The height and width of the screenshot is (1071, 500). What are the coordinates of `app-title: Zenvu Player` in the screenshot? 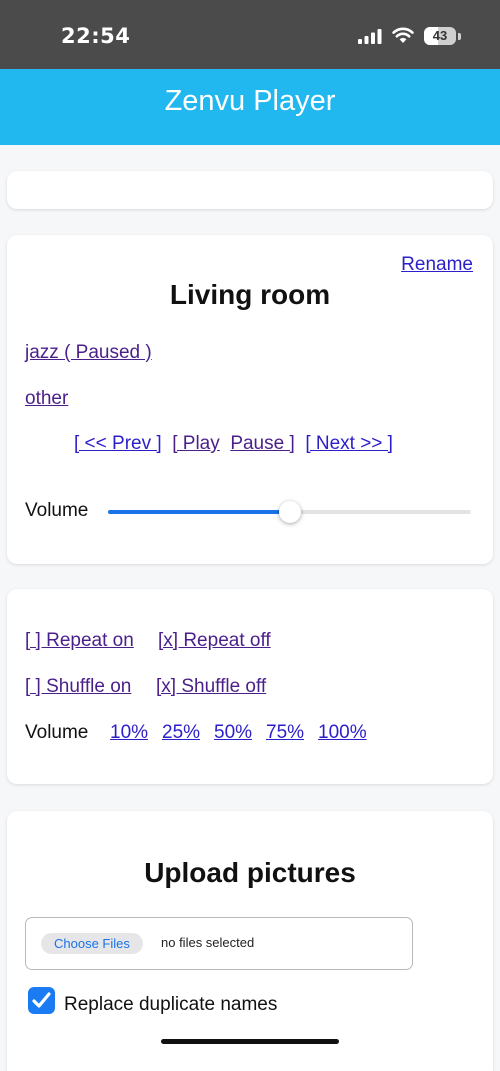 It's located at (250, 101).